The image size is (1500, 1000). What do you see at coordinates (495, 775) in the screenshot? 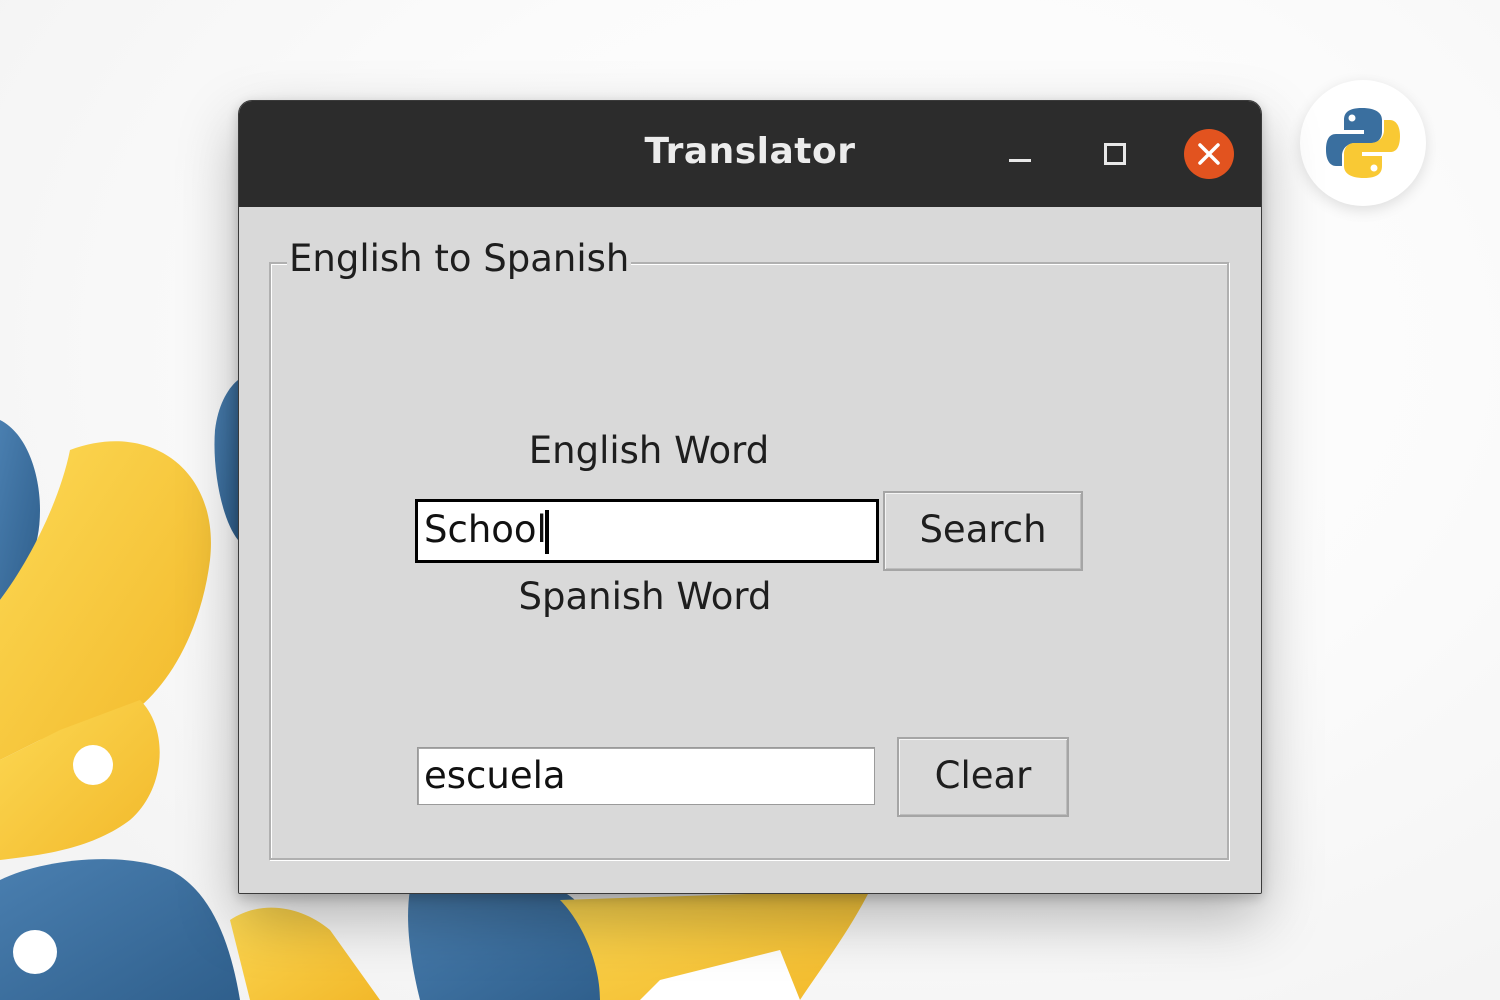
I see `spanish-word-value: escuela` at bounding box center [495, 775].